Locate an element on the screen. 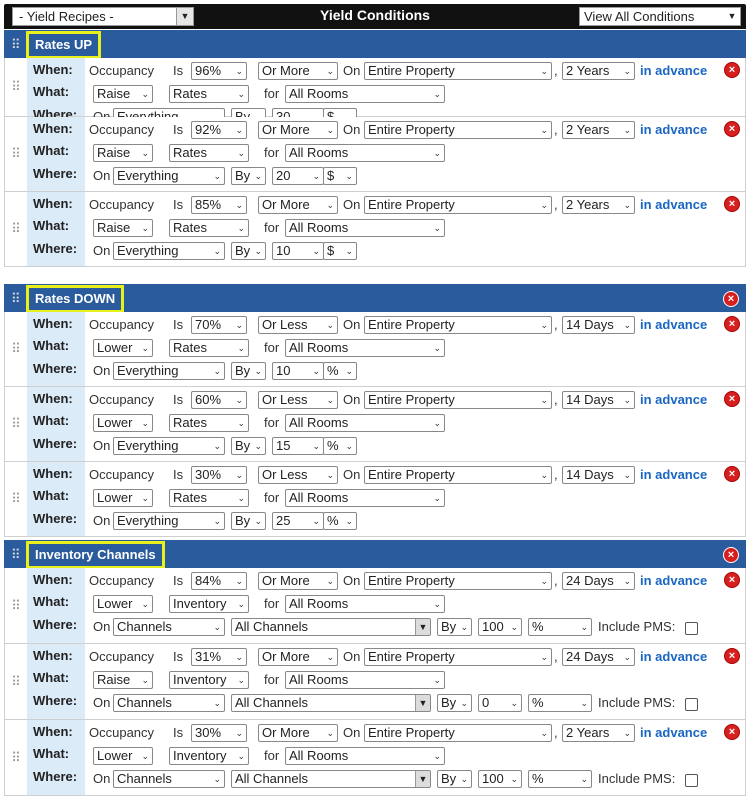 Image resolution: width=751 pixels, height=799 pixels. amount-select: 100 ⌄ is located at coordinates (500, 779).